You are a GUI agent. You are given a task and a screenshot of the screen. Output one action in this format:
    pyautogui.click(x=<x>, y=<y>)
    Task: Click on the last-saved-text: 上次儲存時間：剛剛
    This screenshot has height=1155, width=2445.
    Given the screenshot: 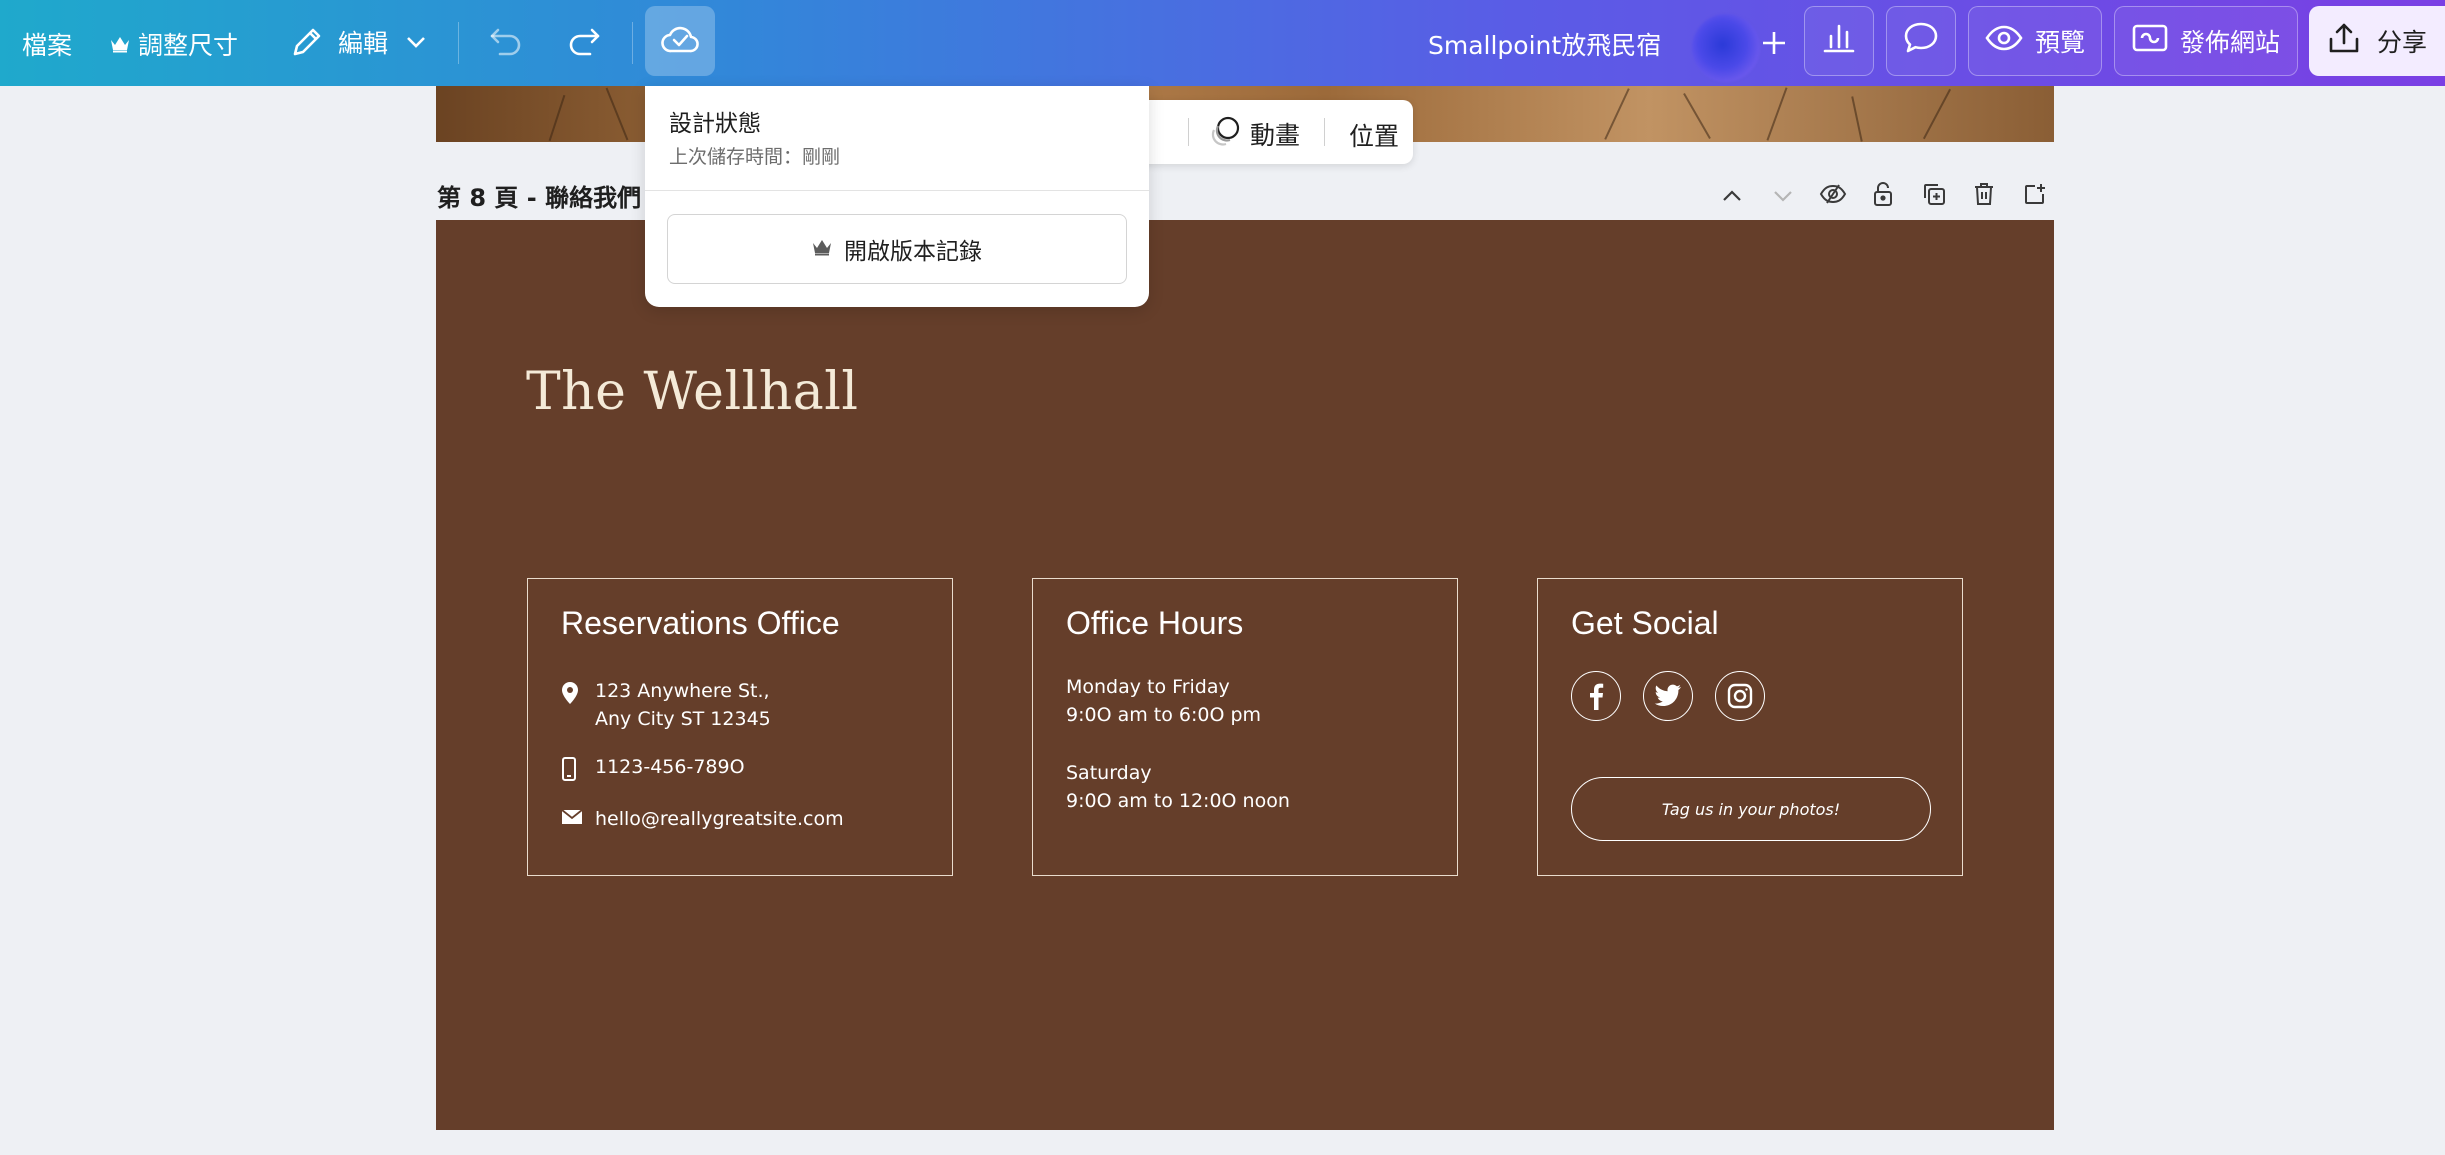 What is the action you would take?
    pyautogui.click(x=755, y=157)
    